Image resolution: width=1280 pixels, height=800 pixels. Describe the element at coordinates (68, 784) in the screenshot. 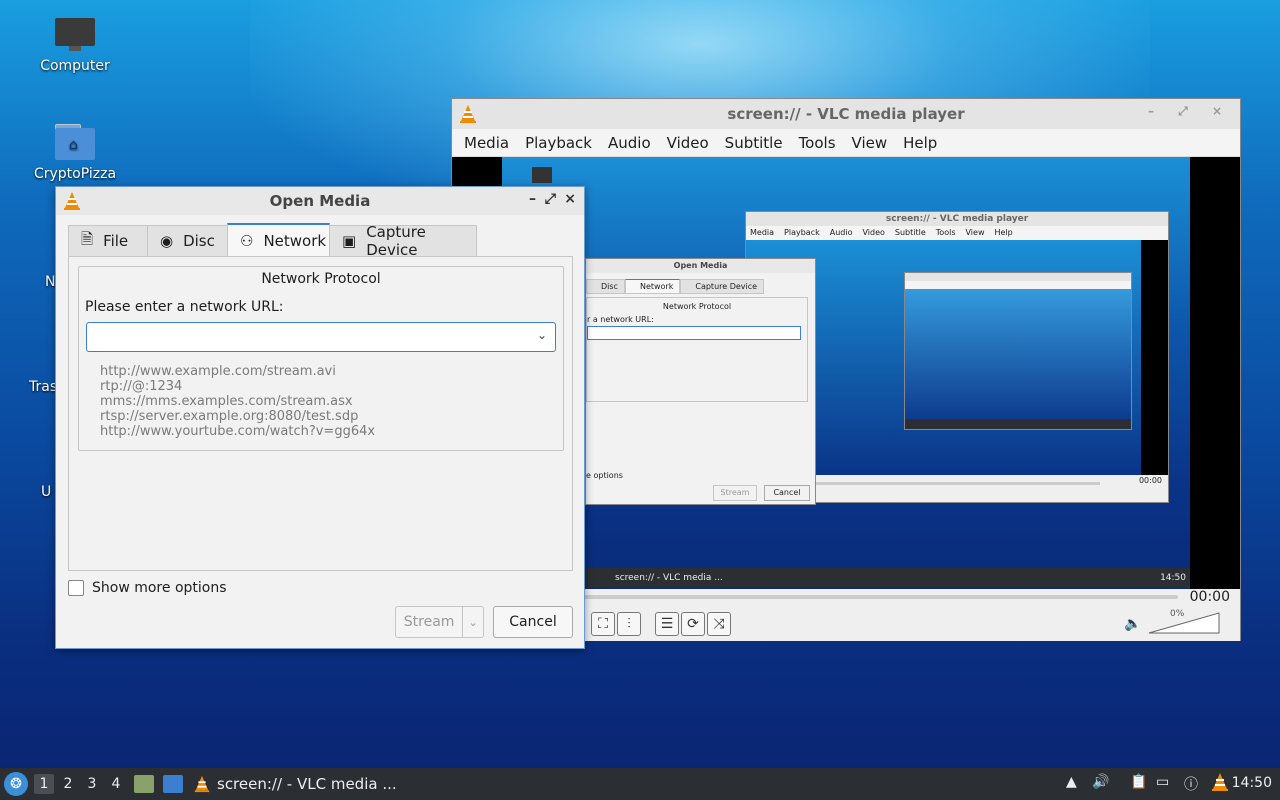

I see `workspace-2: 2` at that location.